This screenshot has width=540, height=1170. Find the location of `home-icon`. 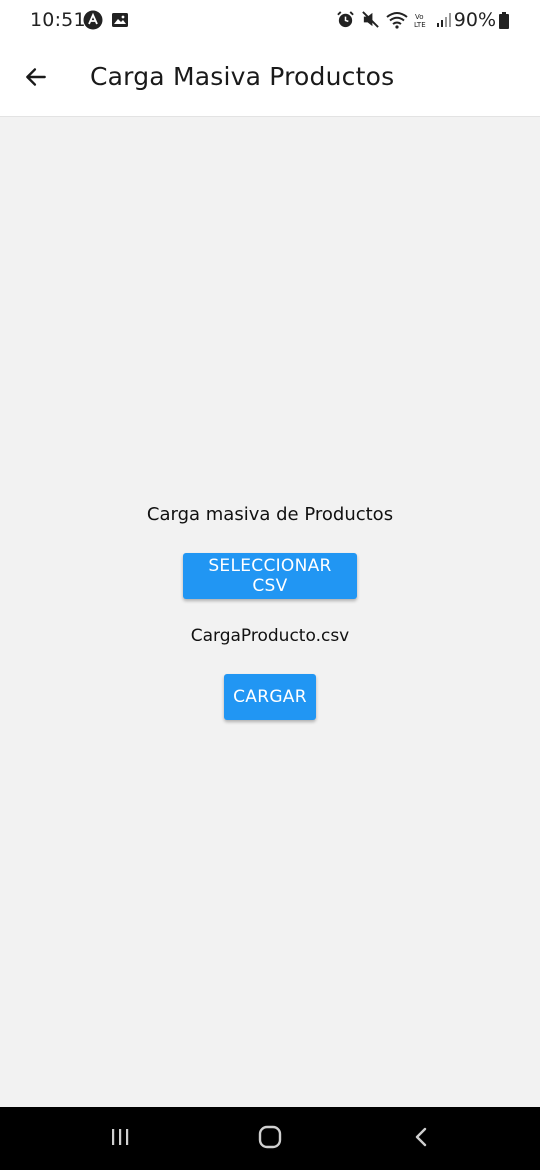

home-icon is located at coordinates (270, 1139).